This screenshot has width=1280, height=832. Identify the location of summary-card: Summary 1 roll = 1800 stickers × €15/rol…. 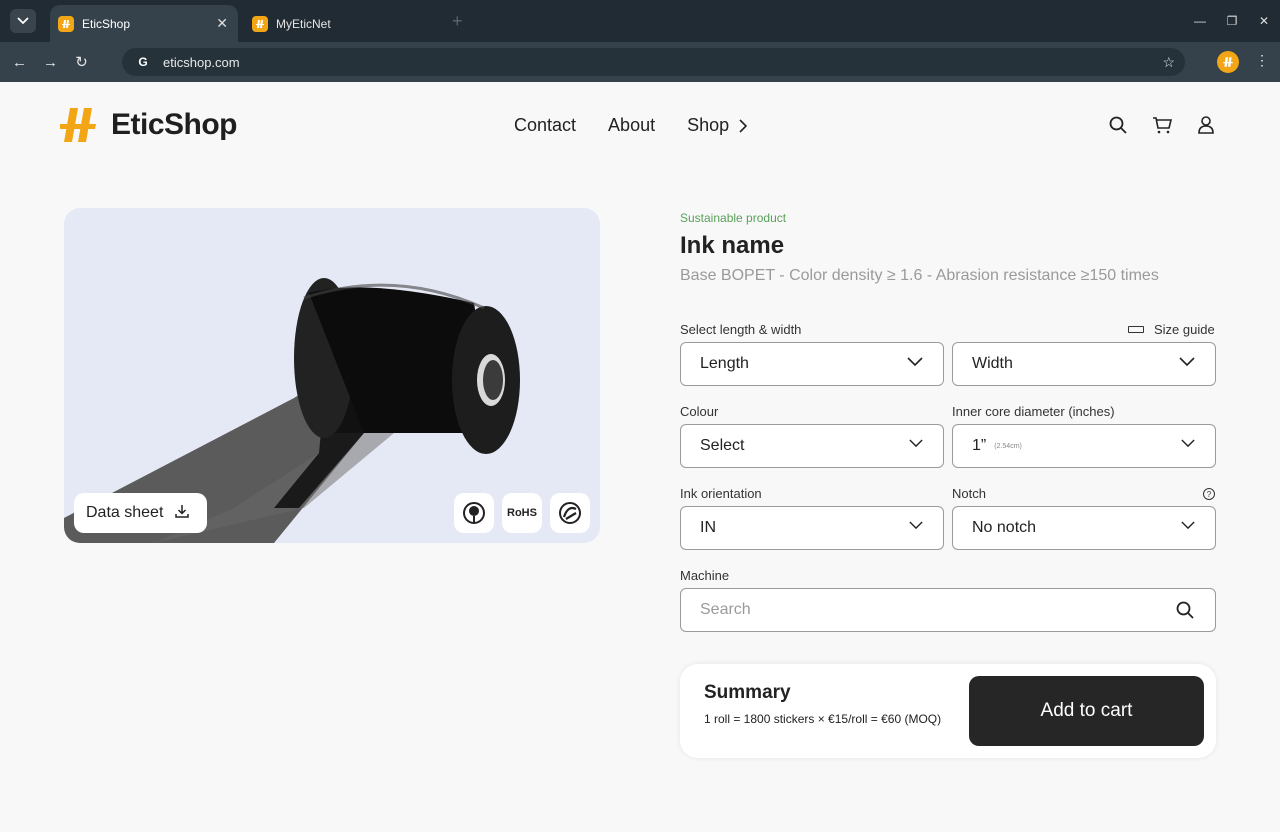
(948, 711).